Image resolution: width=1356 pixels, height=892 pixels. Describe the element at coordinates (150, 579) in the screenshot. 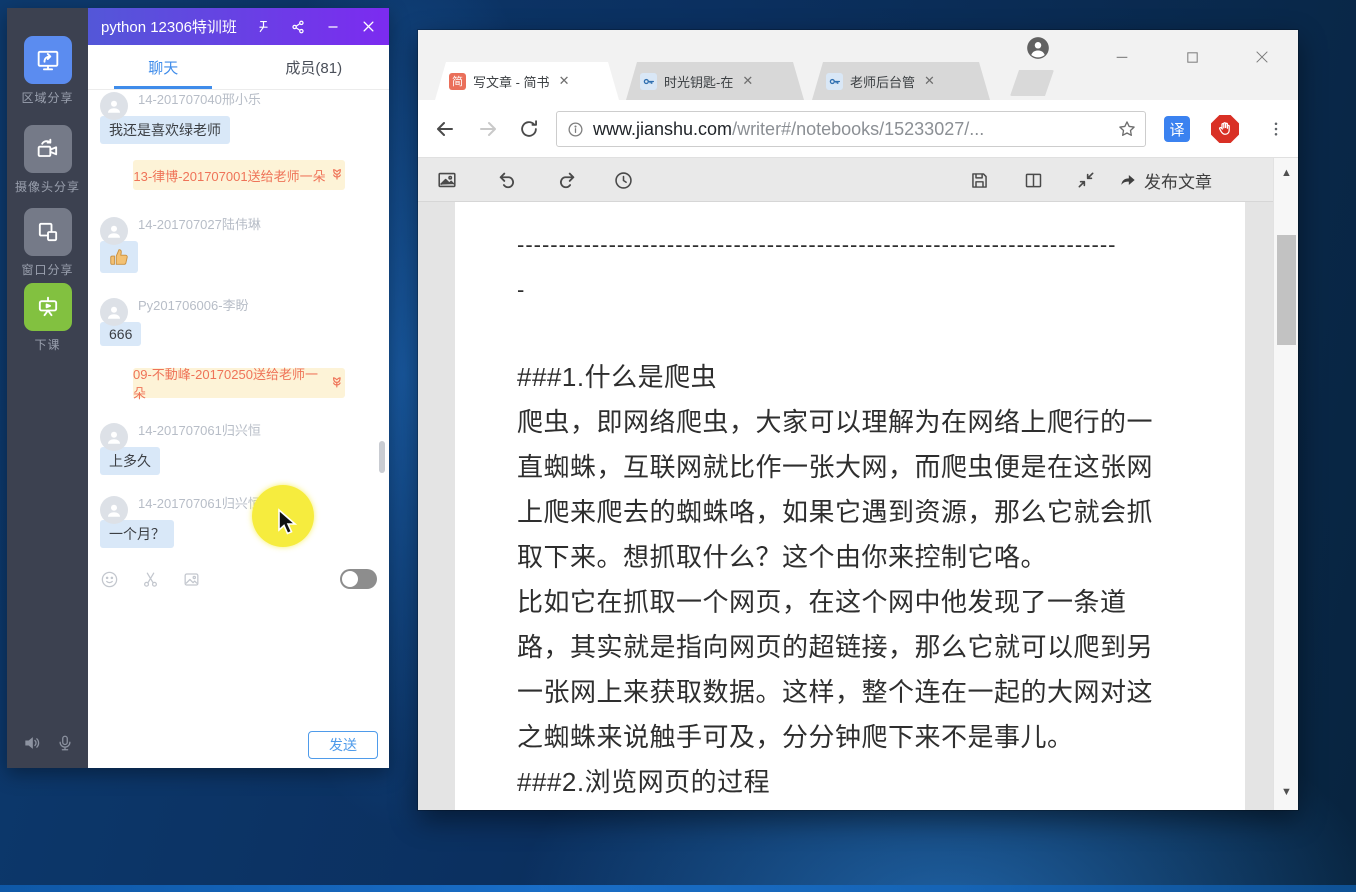

I see `screenshot-scissors-icon` at that location.